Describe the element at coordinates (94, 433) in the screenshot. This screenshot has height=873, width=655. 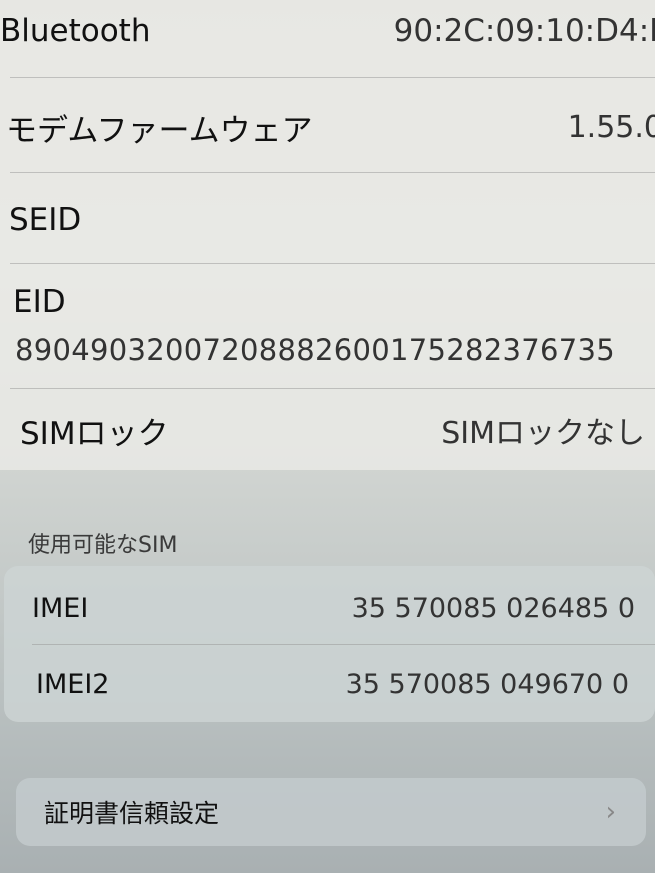
I see `row-label: SIMロック` at that location.